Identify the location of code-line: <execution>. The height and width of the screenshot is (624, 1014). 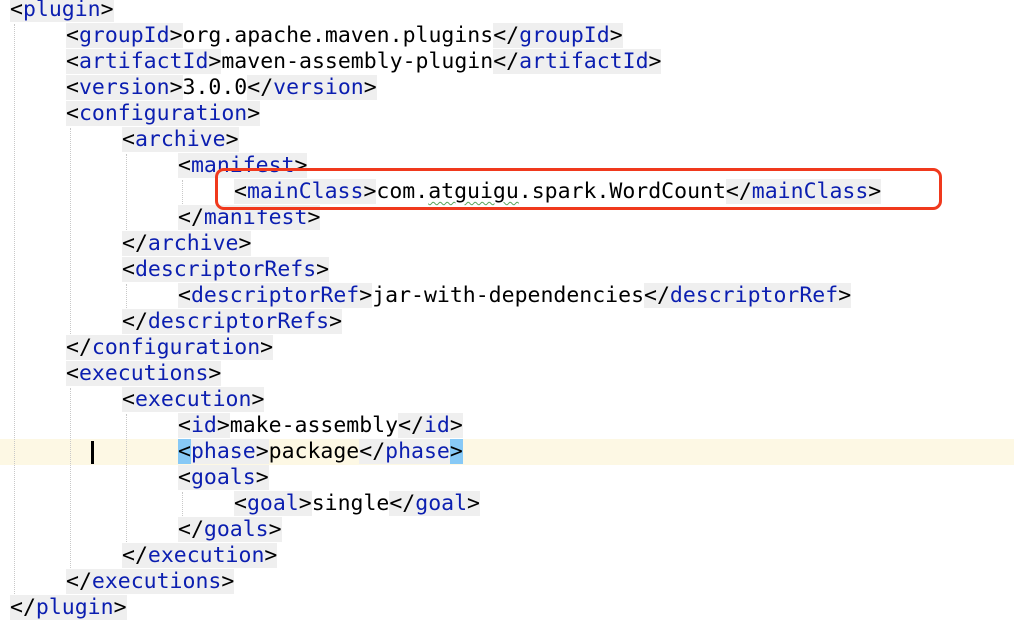
(193, 400).